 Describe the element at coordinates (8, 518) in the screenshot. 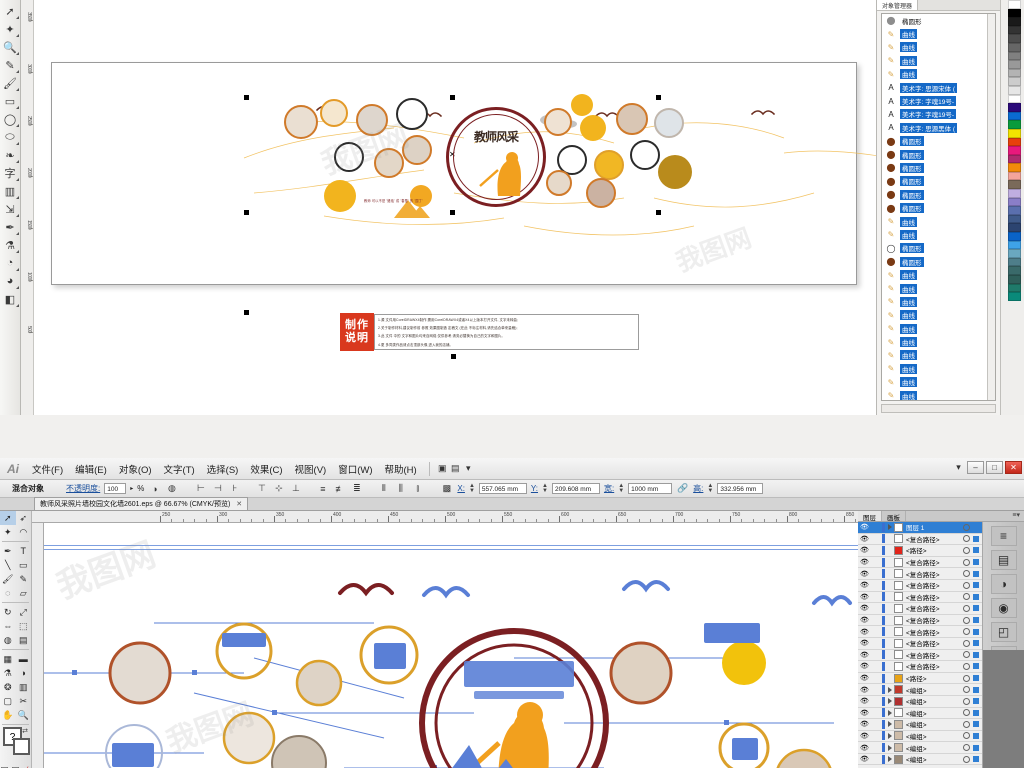

I see `selection-tool-icon: ➚` at that location.